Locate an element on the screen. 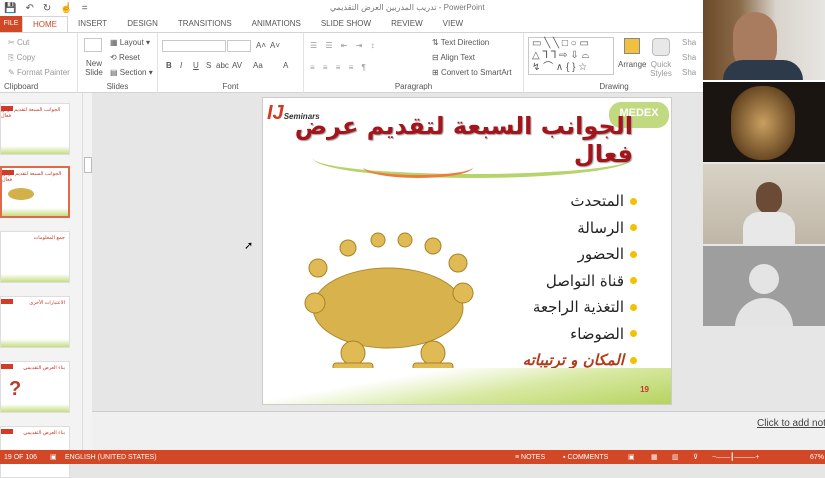 The width and height of the screenshot is (825, 478). notes-pane: Click to add notes is located at coordinates (458, 430).